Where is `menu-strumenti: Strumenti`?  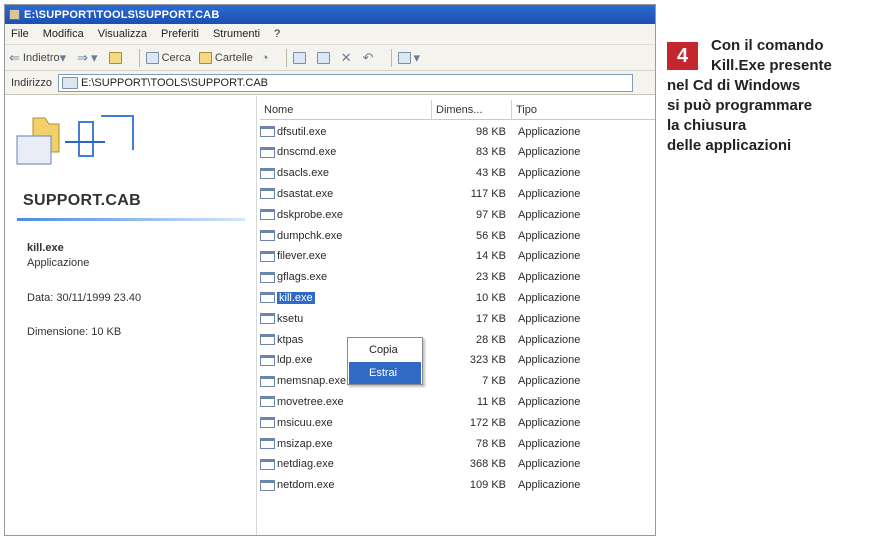
menu-strumenti: Strumenti is located at coordinates (236, 34).